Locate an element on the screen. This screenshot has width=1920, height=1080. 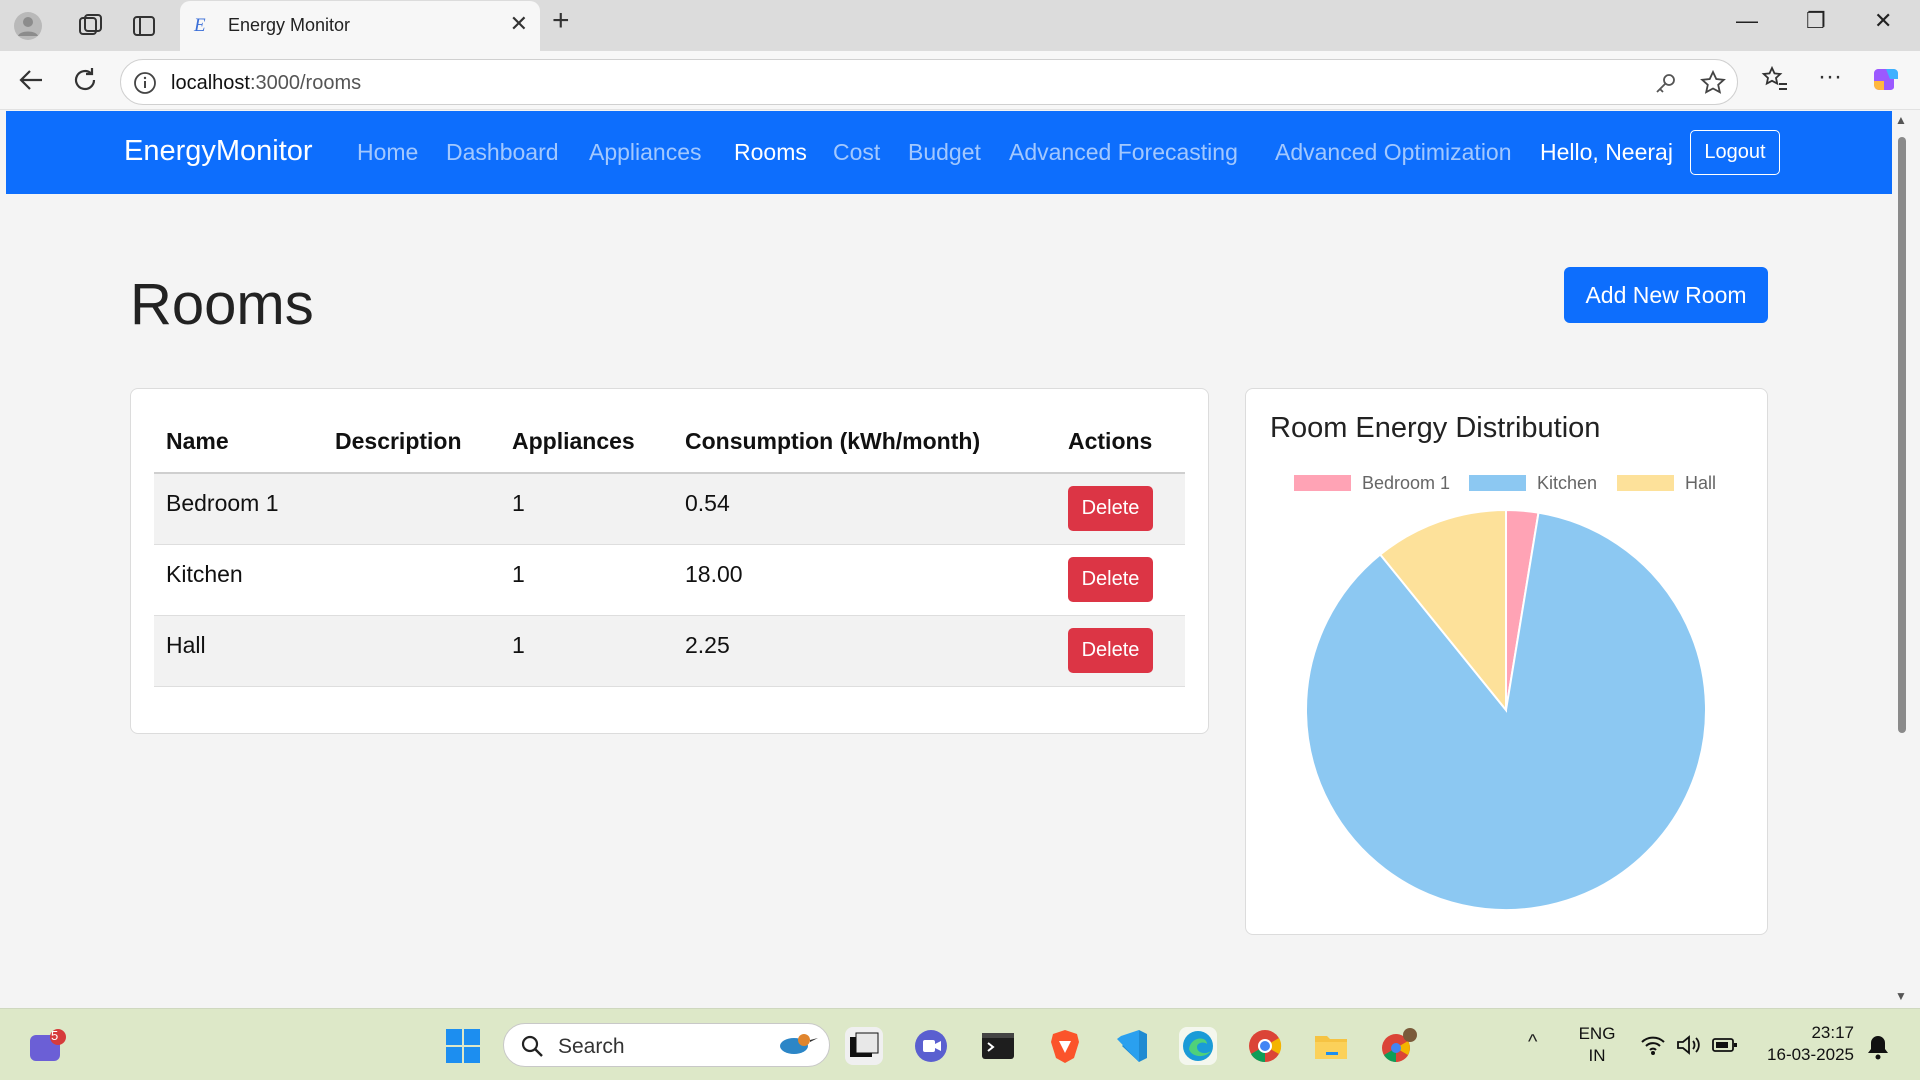
url-field: localhost:3000/rooms is located at coordinates (929, 82).